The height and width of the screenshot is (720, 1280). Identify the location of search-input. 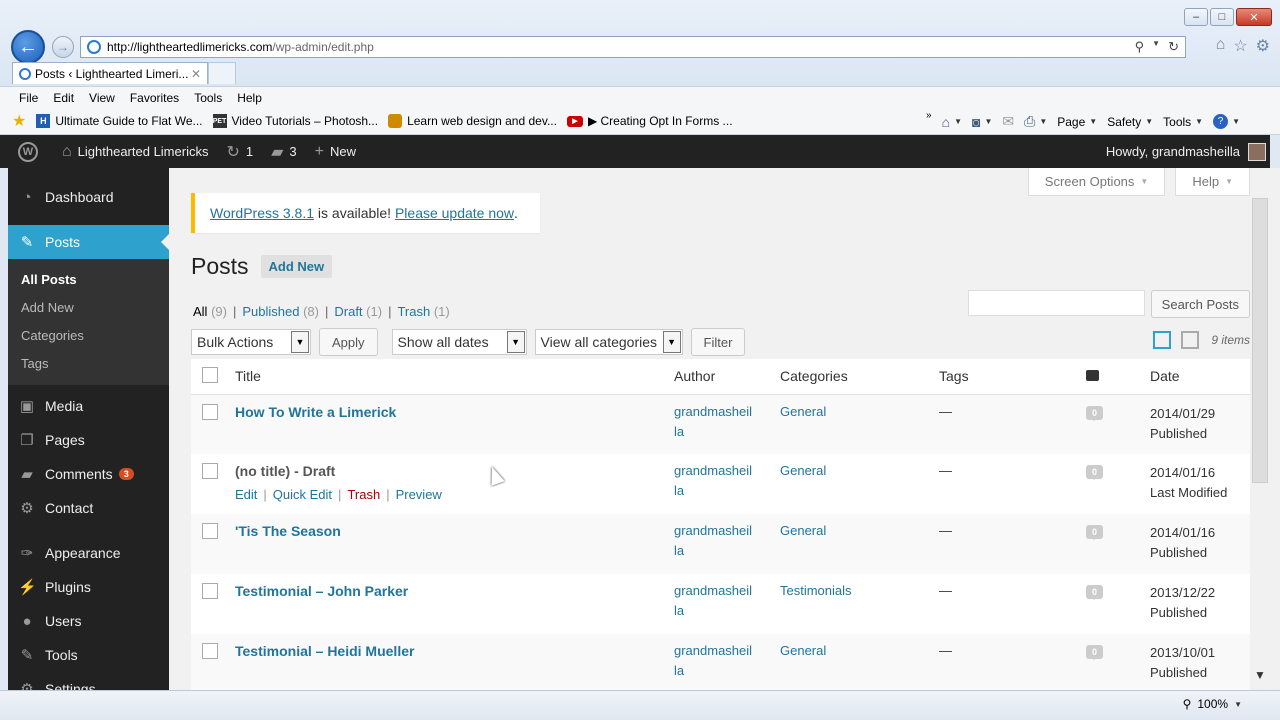
(1056, 303).